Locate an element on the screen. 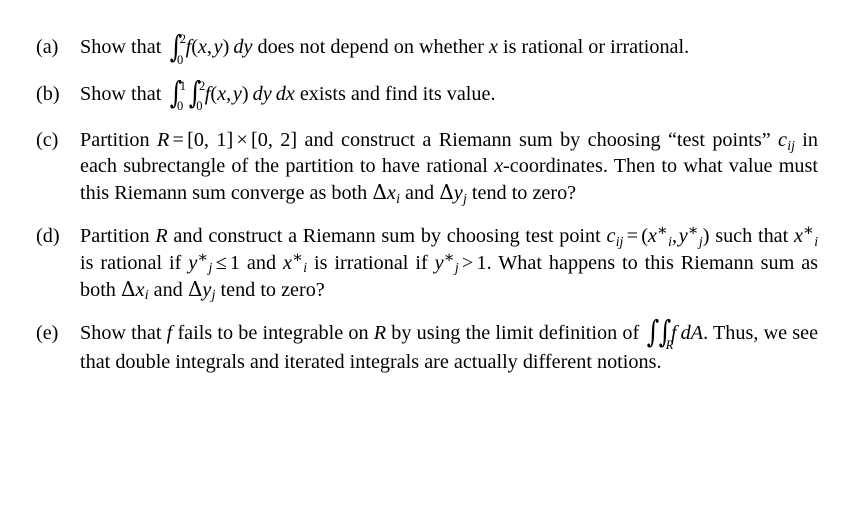 Image resolution: width=852 pixels, height=518 pixels. differential-dx: dx is located at coordinates (285, 93).